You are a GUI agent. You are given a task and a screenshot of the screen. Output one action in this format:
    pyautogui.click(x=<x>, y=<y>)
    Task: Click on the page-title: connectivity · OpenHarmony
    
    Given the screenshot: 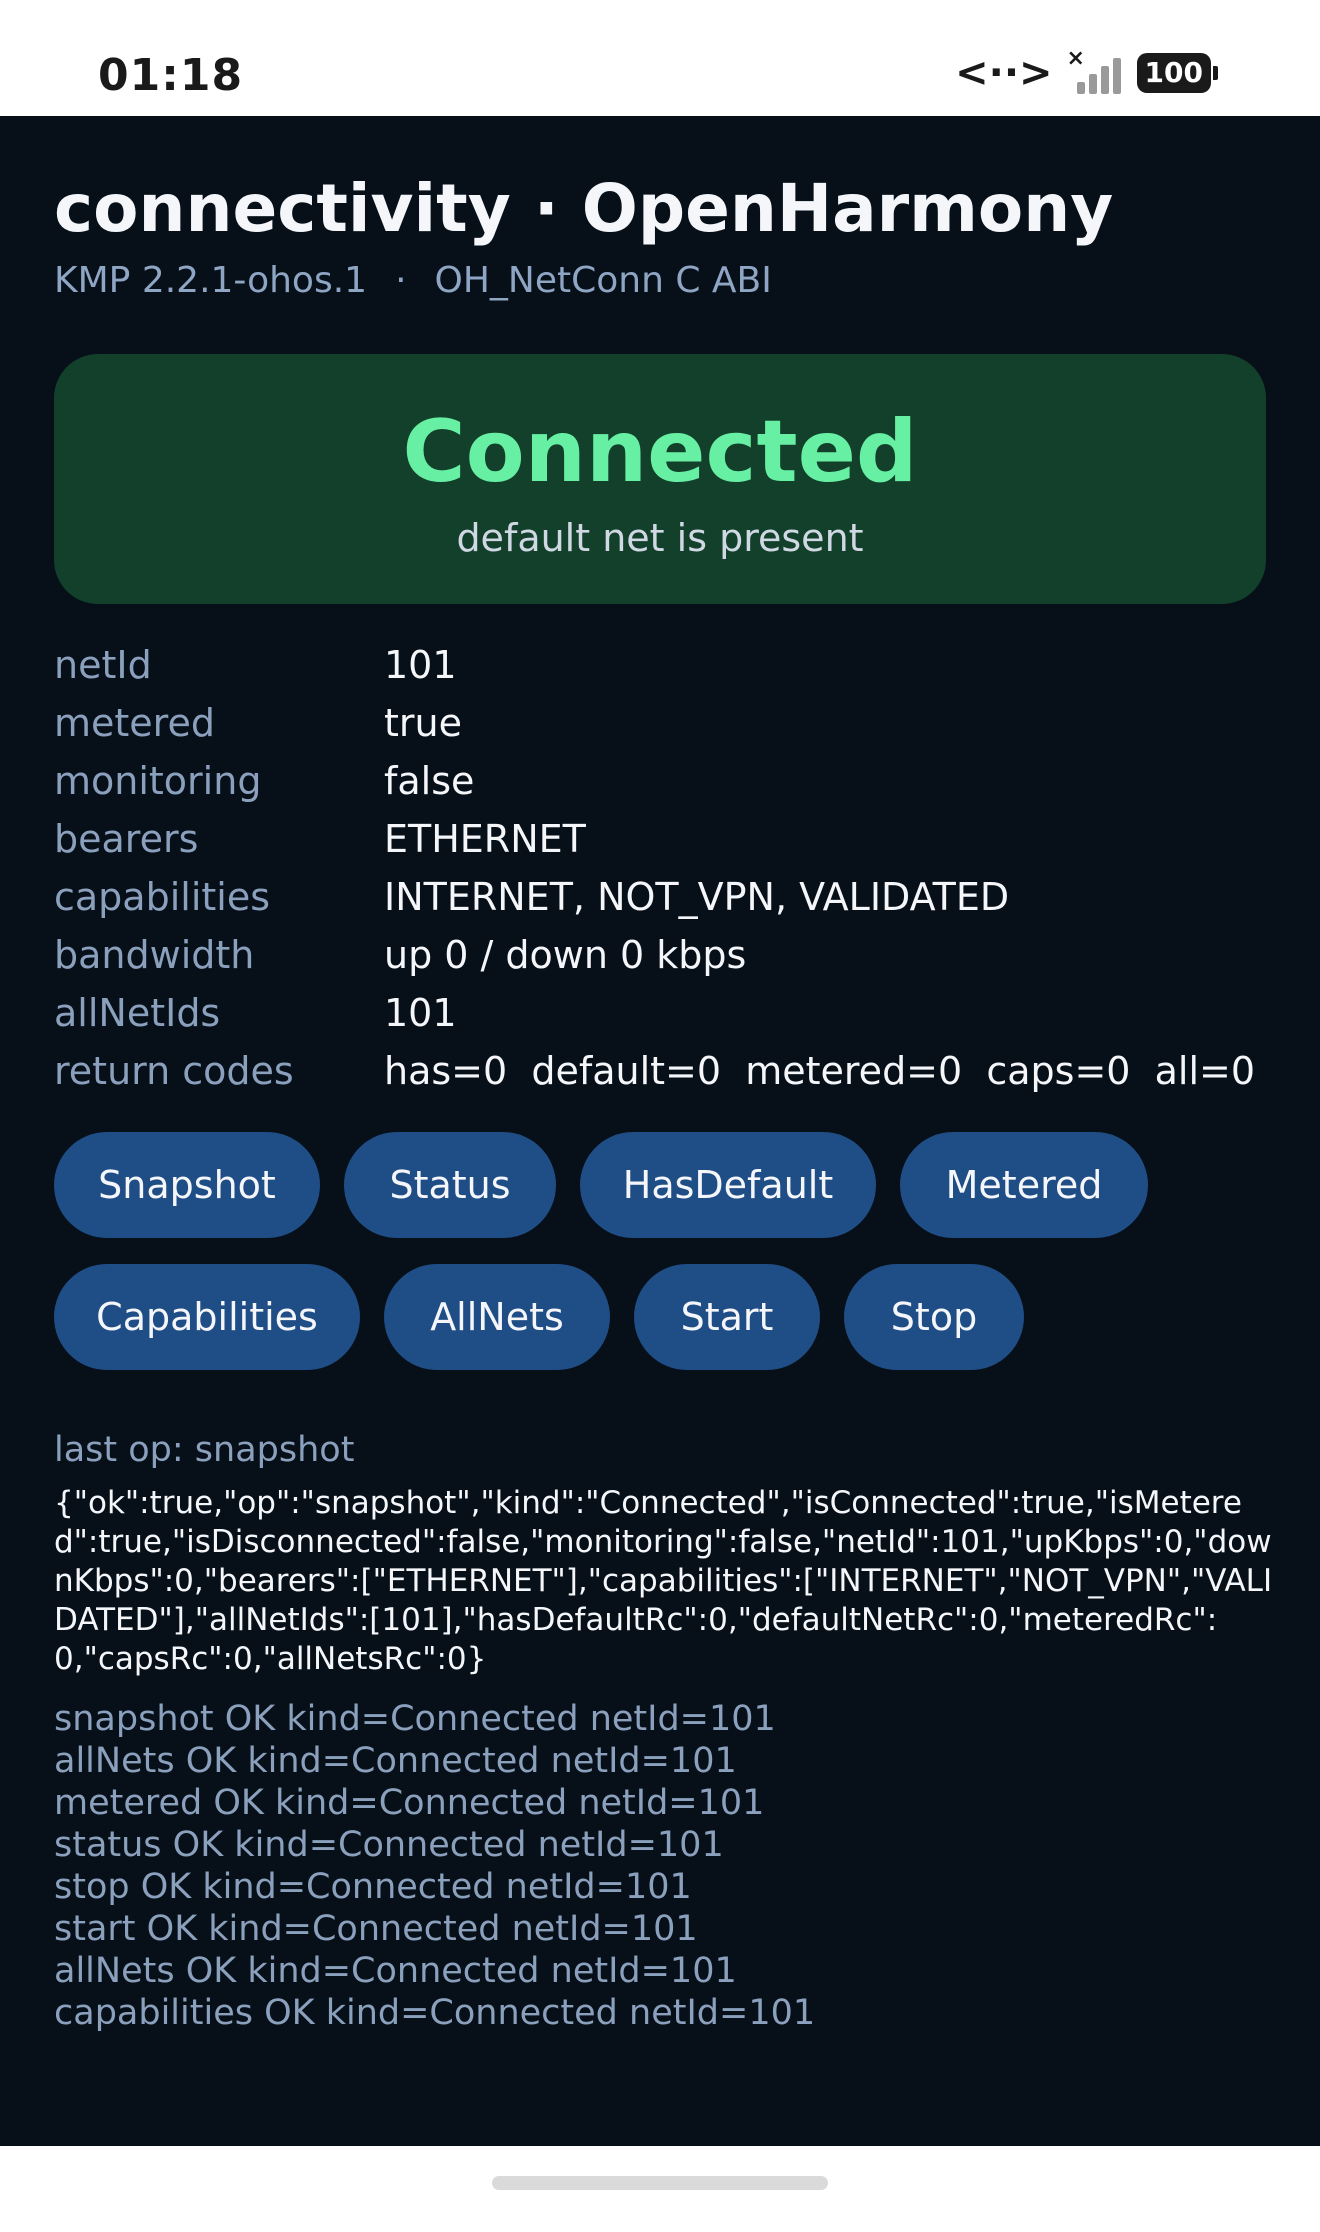 What is the action you would take?
    pyautogui.click(x=584, y=208)
    